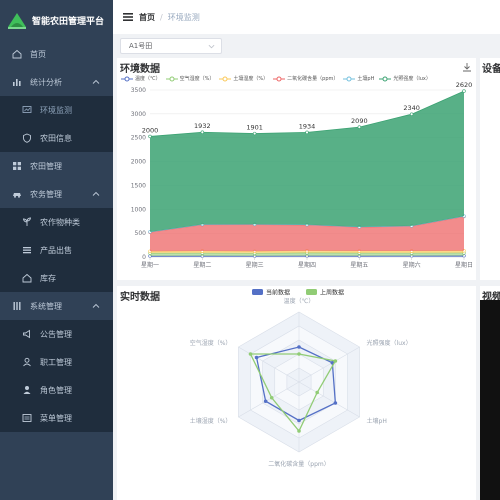 The width and height of the screenshot is (500, 500). Describe the element at coordinates (307, 126) in the screenshot. I see `data-label: 1934` at that location.